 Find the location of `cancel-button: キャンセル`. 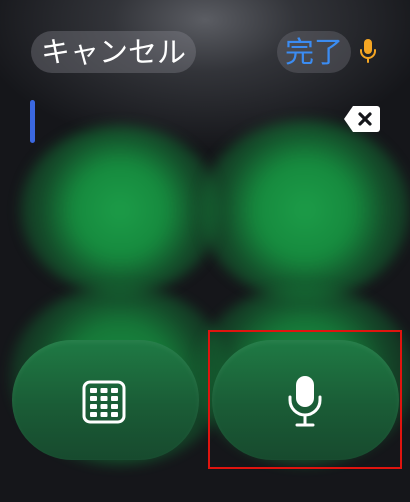

cancel-button: キャンセル is located at coordinates (114, 52).